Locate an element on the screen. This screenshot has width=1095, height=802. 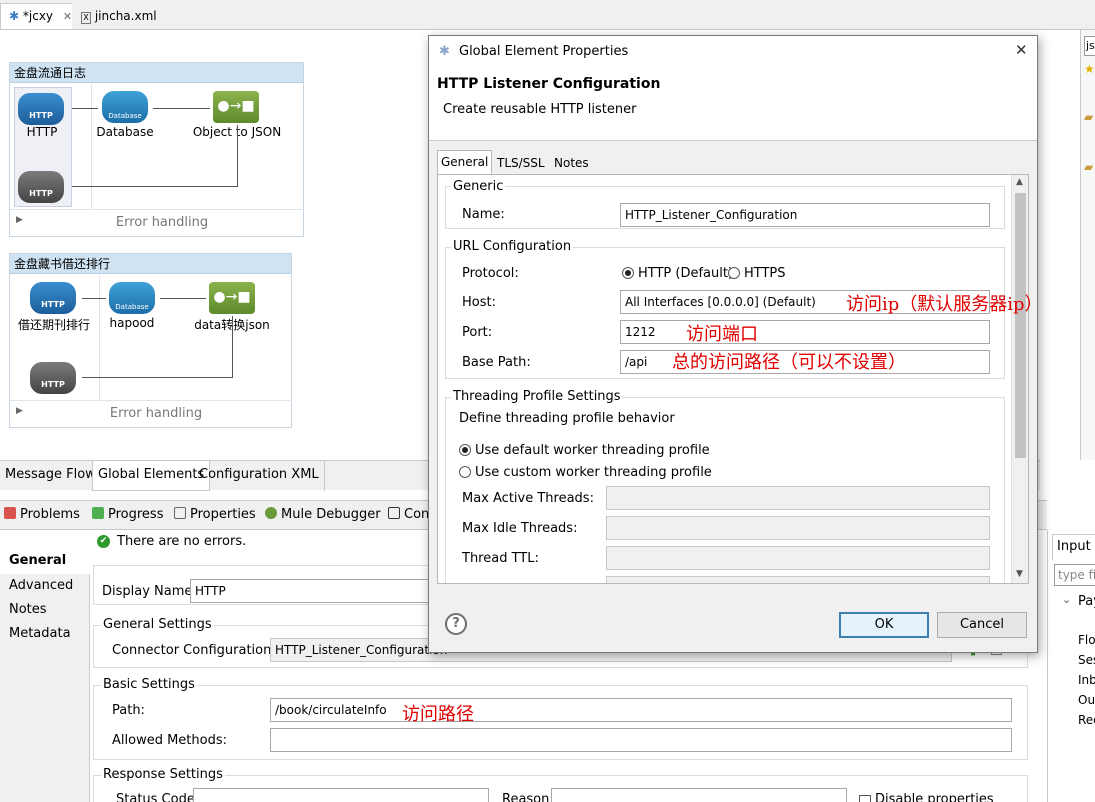
chevron-down-icon: ⌄ is located at coordinates (1066, 599).